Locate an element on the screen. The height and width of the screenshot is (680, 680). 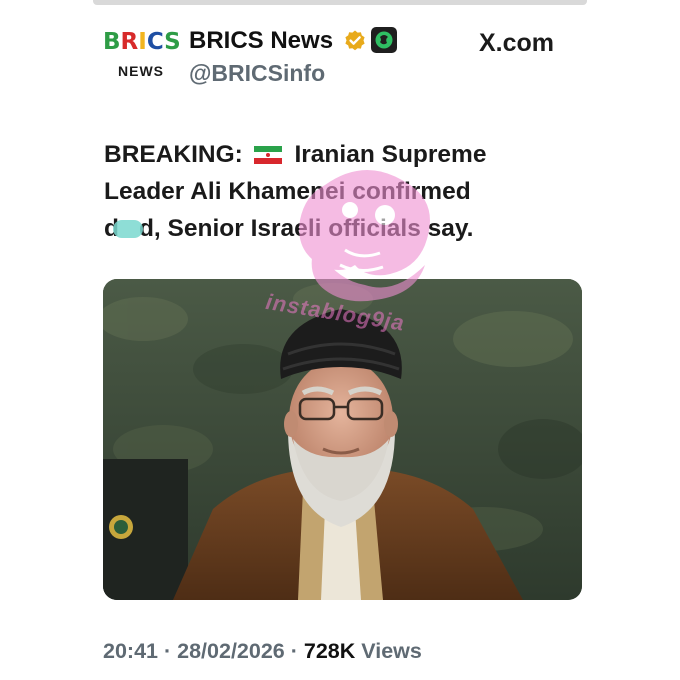
iran-flag-icon is located at coordinates (267, 155).